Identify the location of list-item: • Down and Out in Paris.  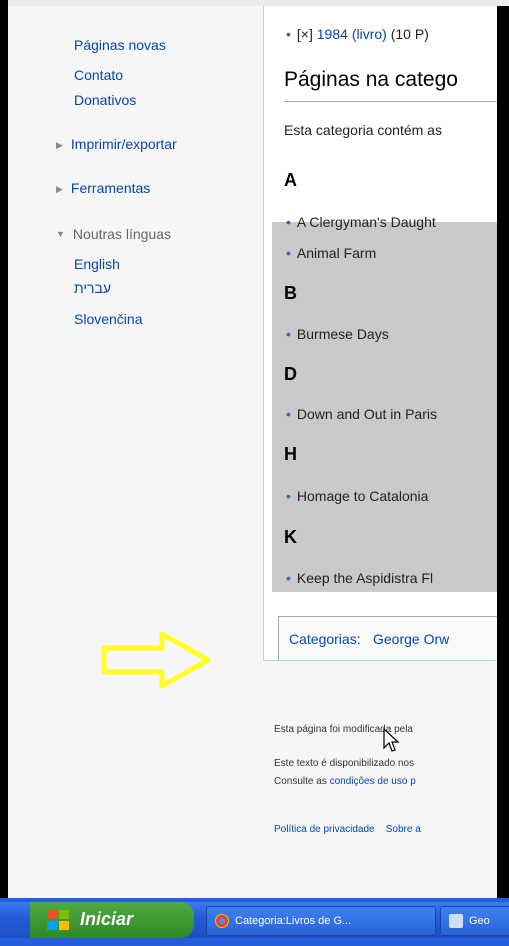
(361, 414).